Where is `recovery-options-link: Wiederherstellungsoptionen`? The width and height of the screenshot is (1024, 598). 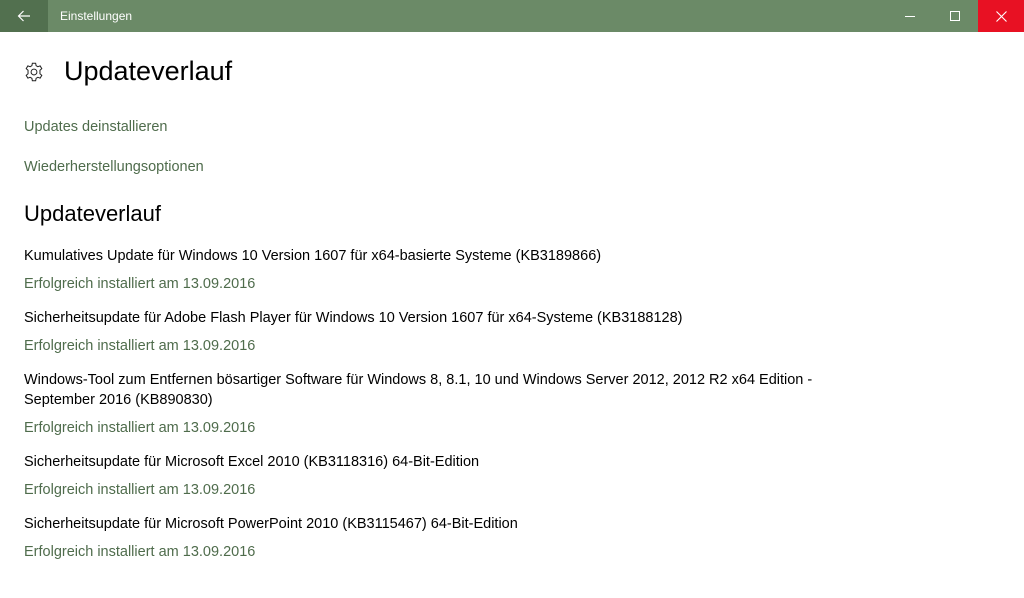
recovery-options-link: Wiederherstellungsoptionen is located at coordinates (114, 167).